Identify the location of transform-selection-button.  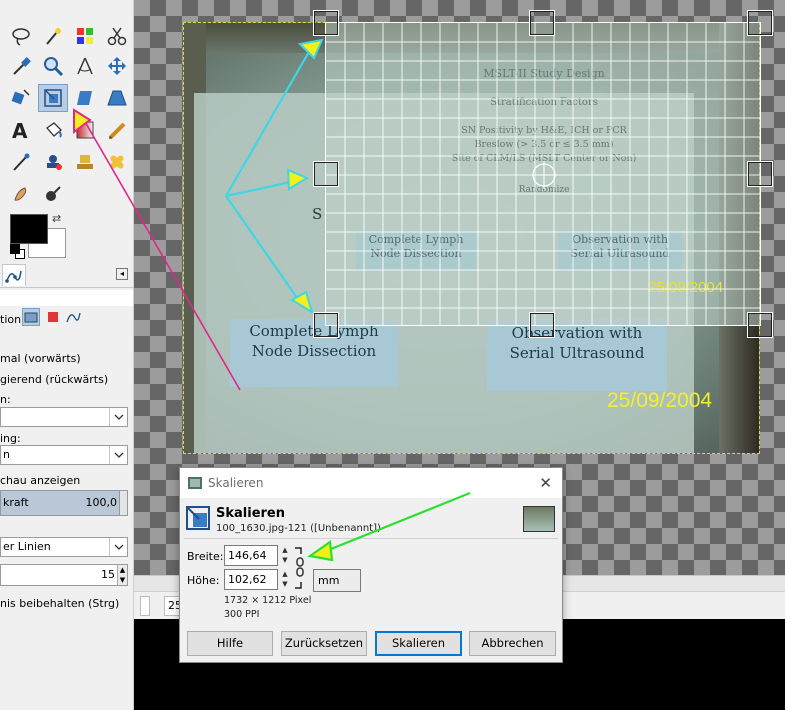
(53, 317).